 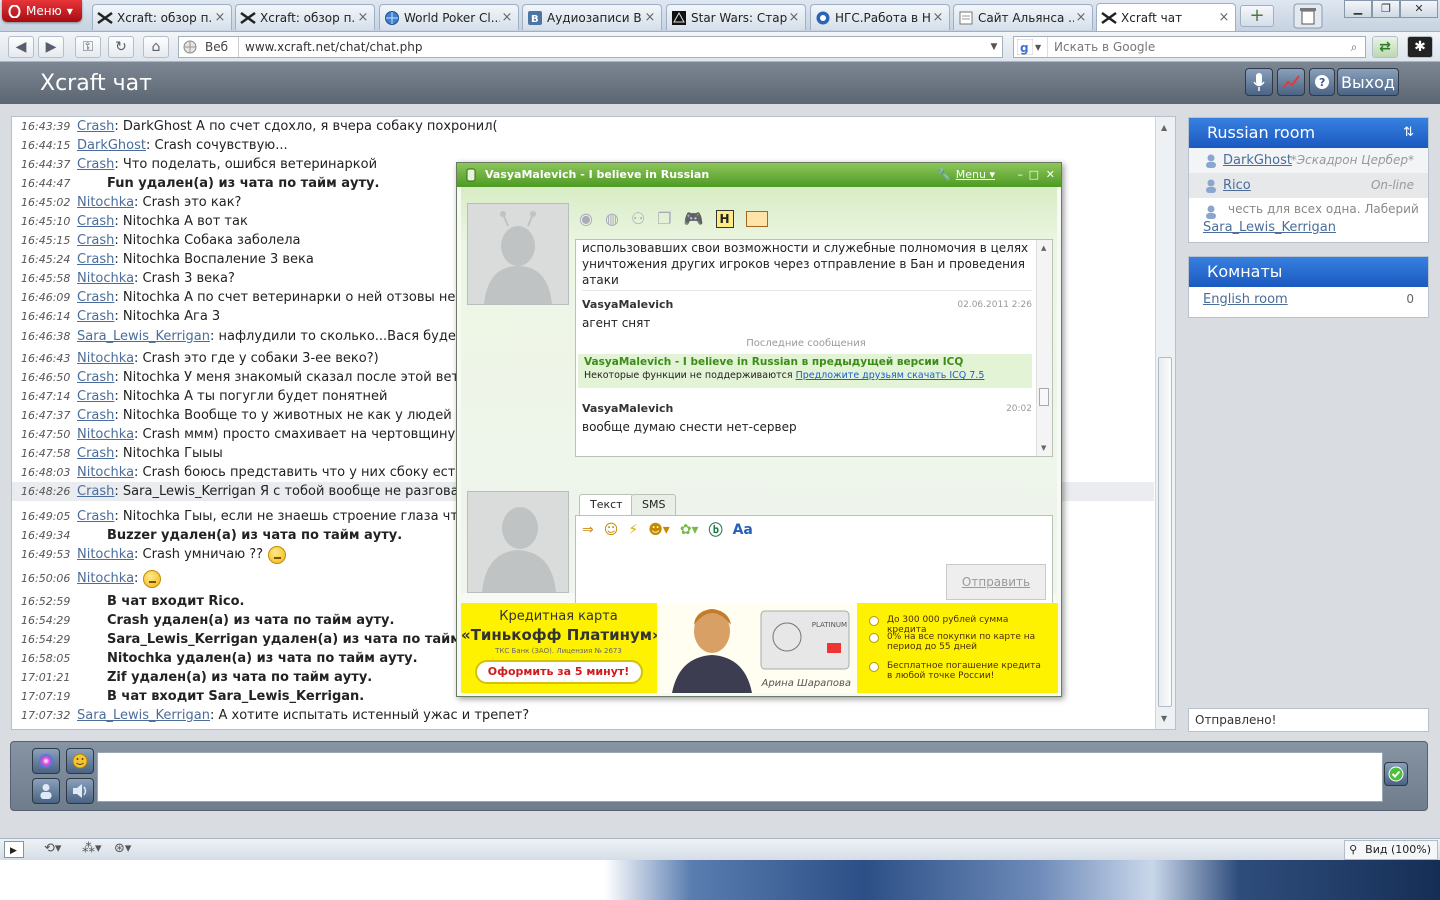 What do you see at coordinates (743, 530) in the screenshot?
I see `font-icon: Aa` at bounding box center [743, 530].